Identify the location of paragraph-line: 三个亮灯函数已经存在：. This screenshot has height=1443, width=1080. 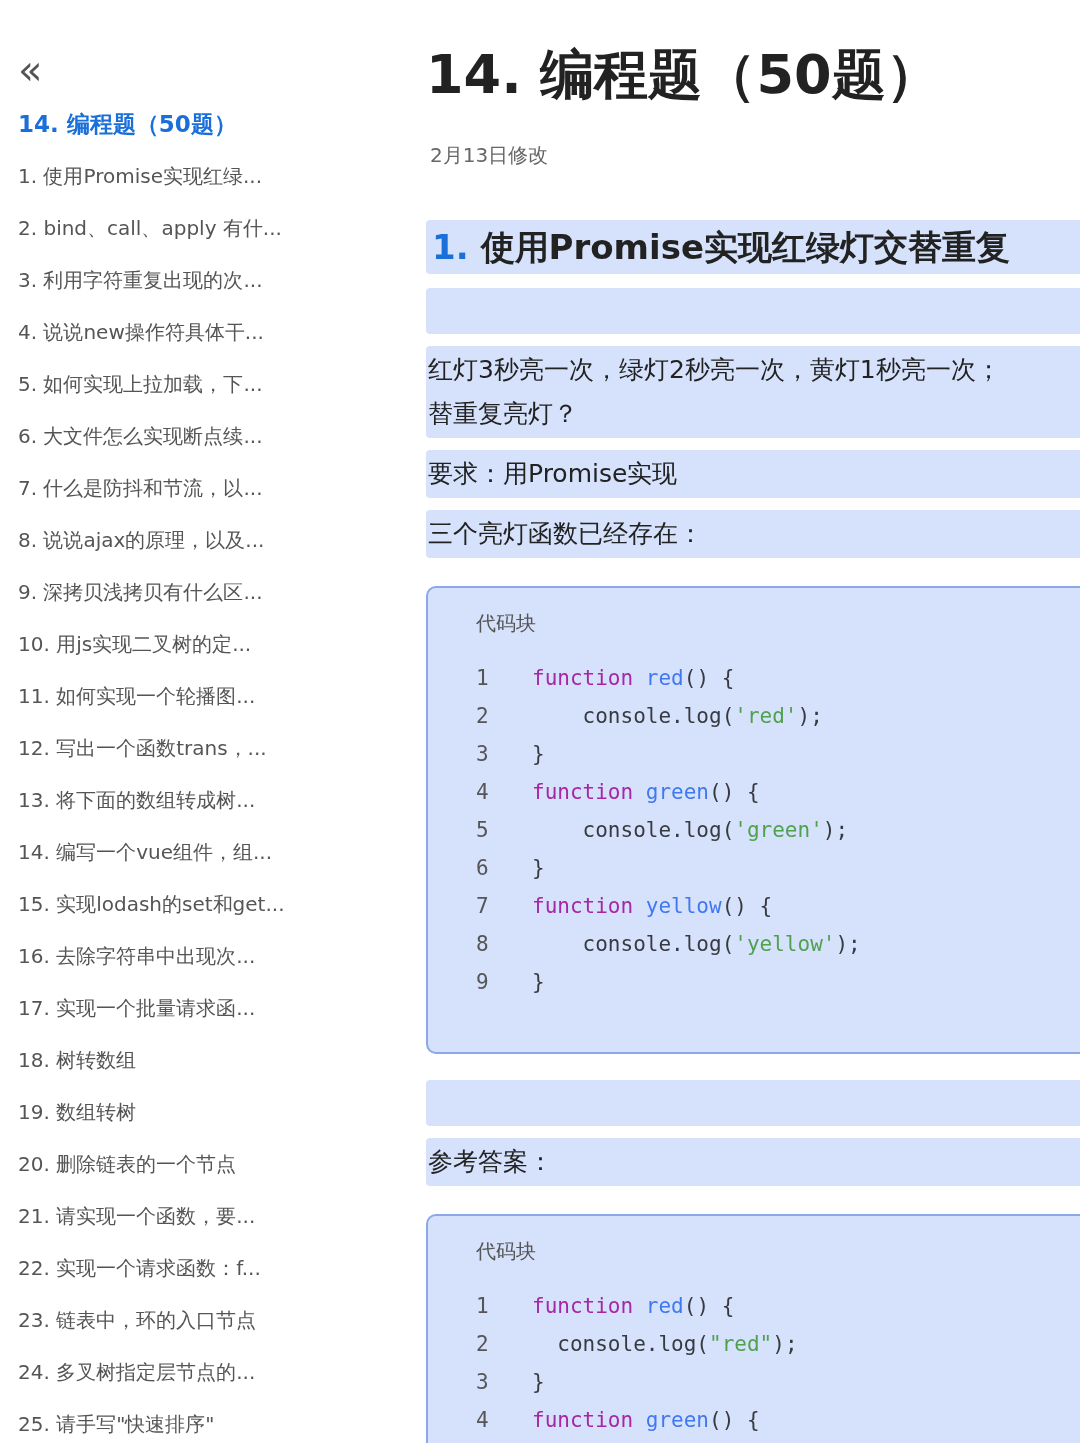
(566, 534).